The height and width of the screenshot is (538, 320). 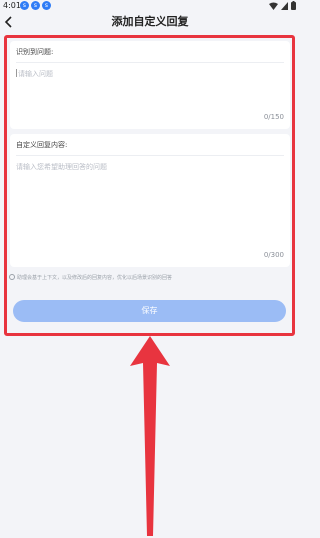 I want to click on page-title: 添加自定义回复, so click(x=150, y=21).